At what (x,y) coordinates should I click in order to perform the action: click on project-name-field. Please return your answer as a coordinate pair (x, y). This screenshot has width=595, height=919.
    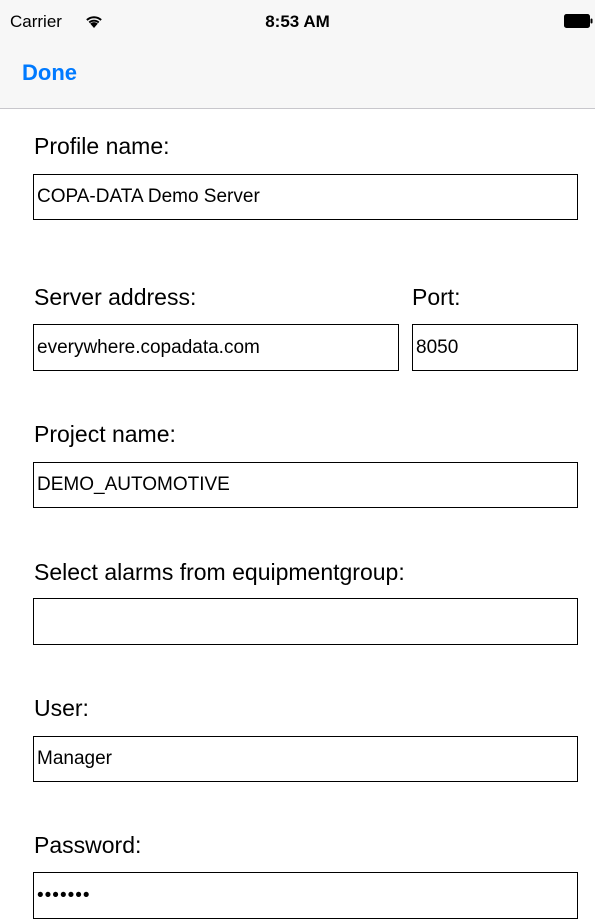
    Looking at the image, I should click on (305, 485).